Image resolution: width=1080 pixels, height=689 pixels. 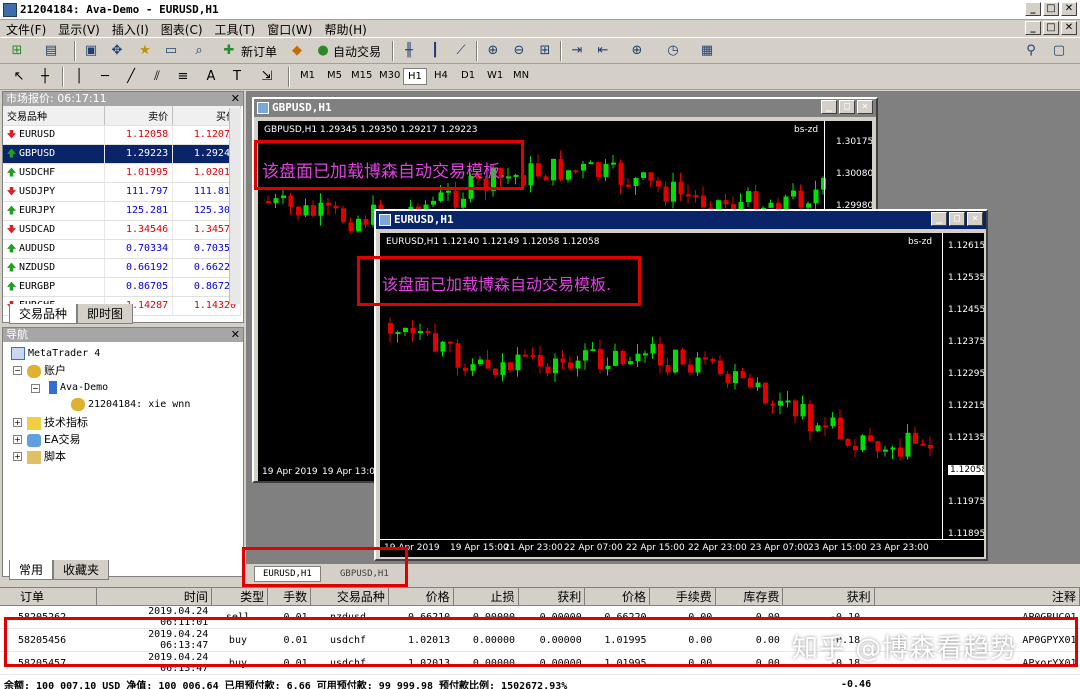 I want to click on market-watch-row: USDCAD 1.34546 1.34571, so click(x=122, y=230).